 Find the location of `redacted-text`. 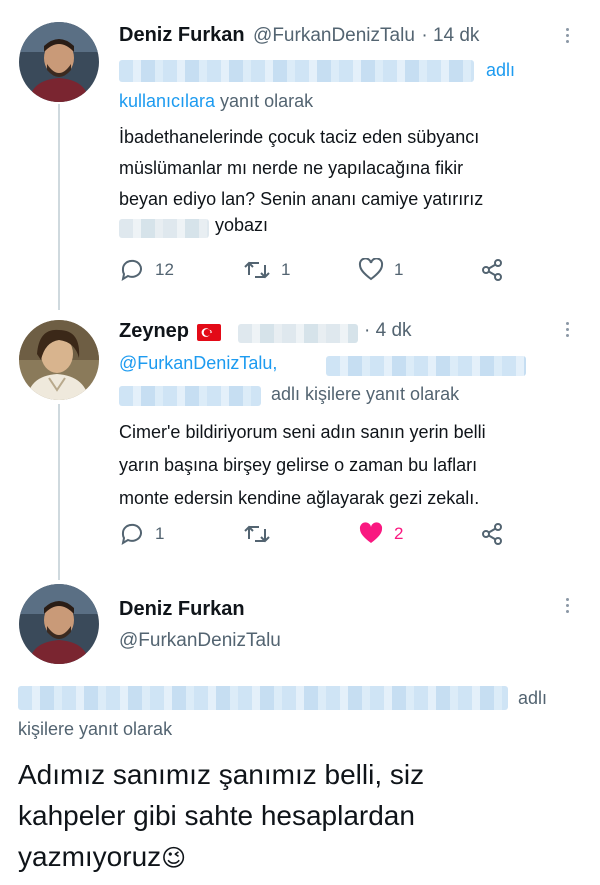

redacted-text is located at coordinates (164, 228).